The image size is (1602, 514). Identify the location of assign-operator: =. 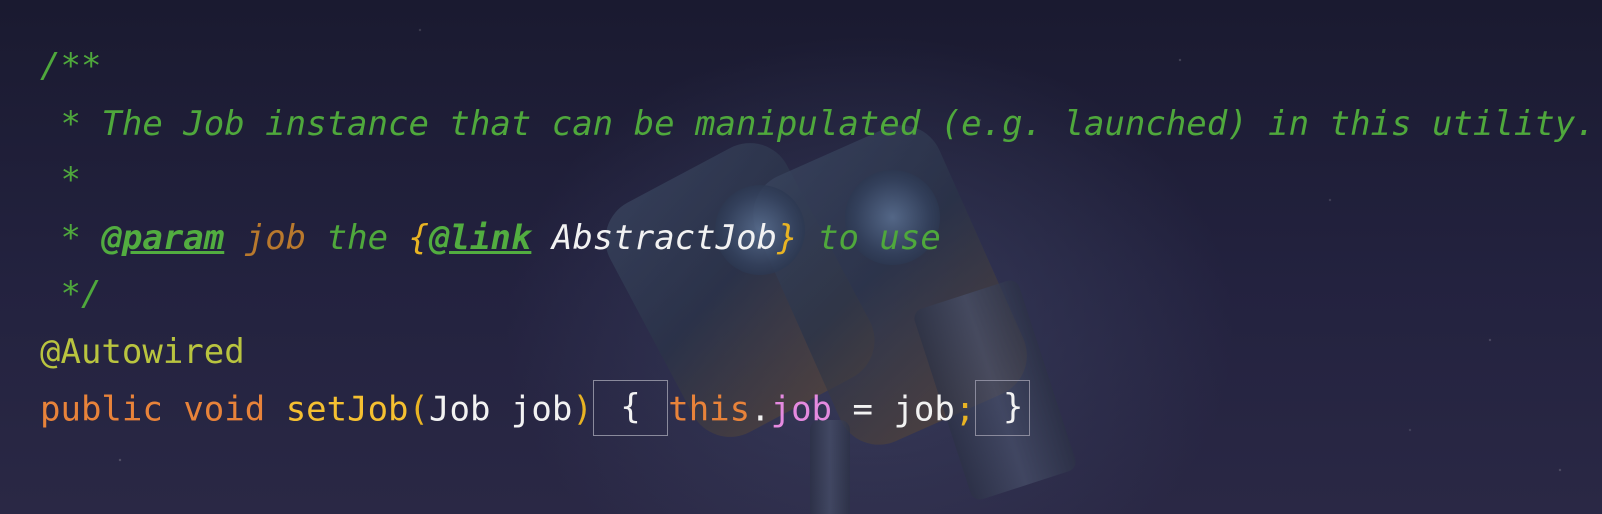
(863, 409).